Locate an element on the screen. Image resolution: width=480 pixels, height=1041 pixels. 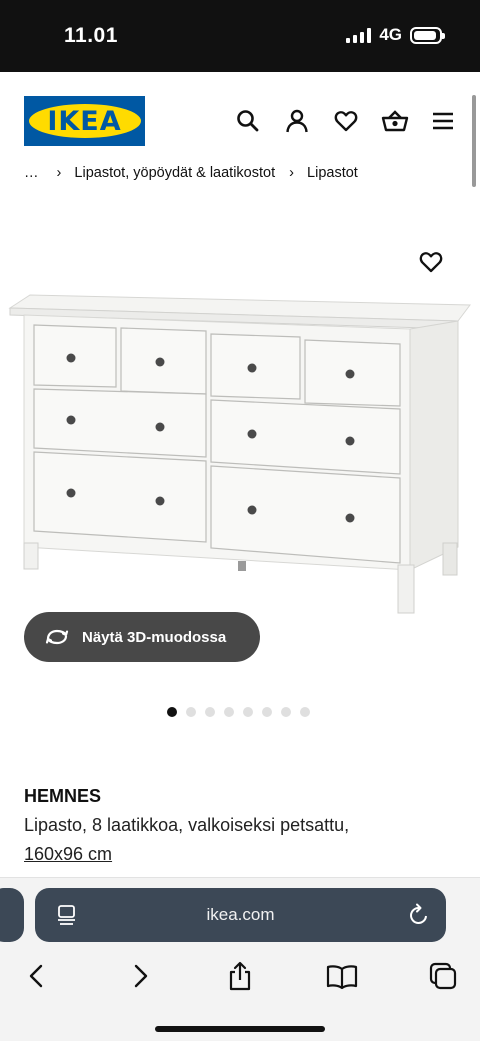
add-to-wishlist-heart-icon is located at coordinates (431, 262).